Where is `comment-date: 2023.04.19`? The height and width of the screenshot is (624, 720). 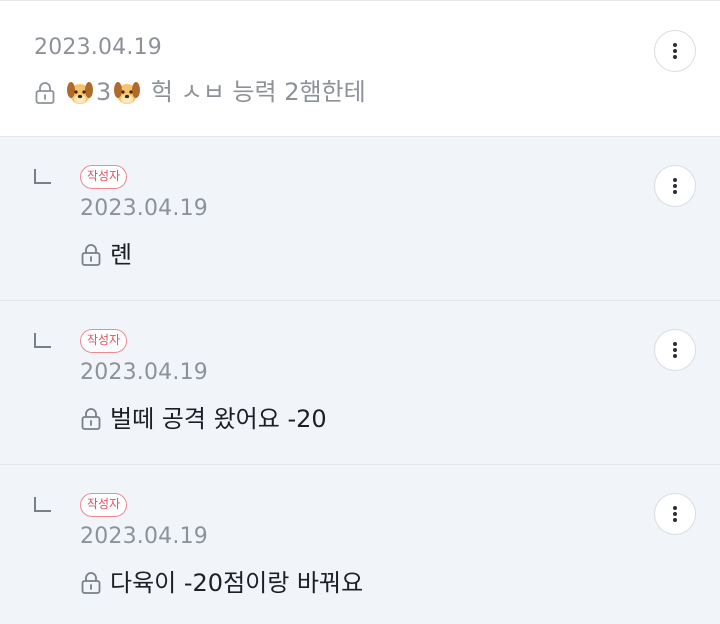
comment-date: 2023.04.19 is located at coordinates (98, 47).